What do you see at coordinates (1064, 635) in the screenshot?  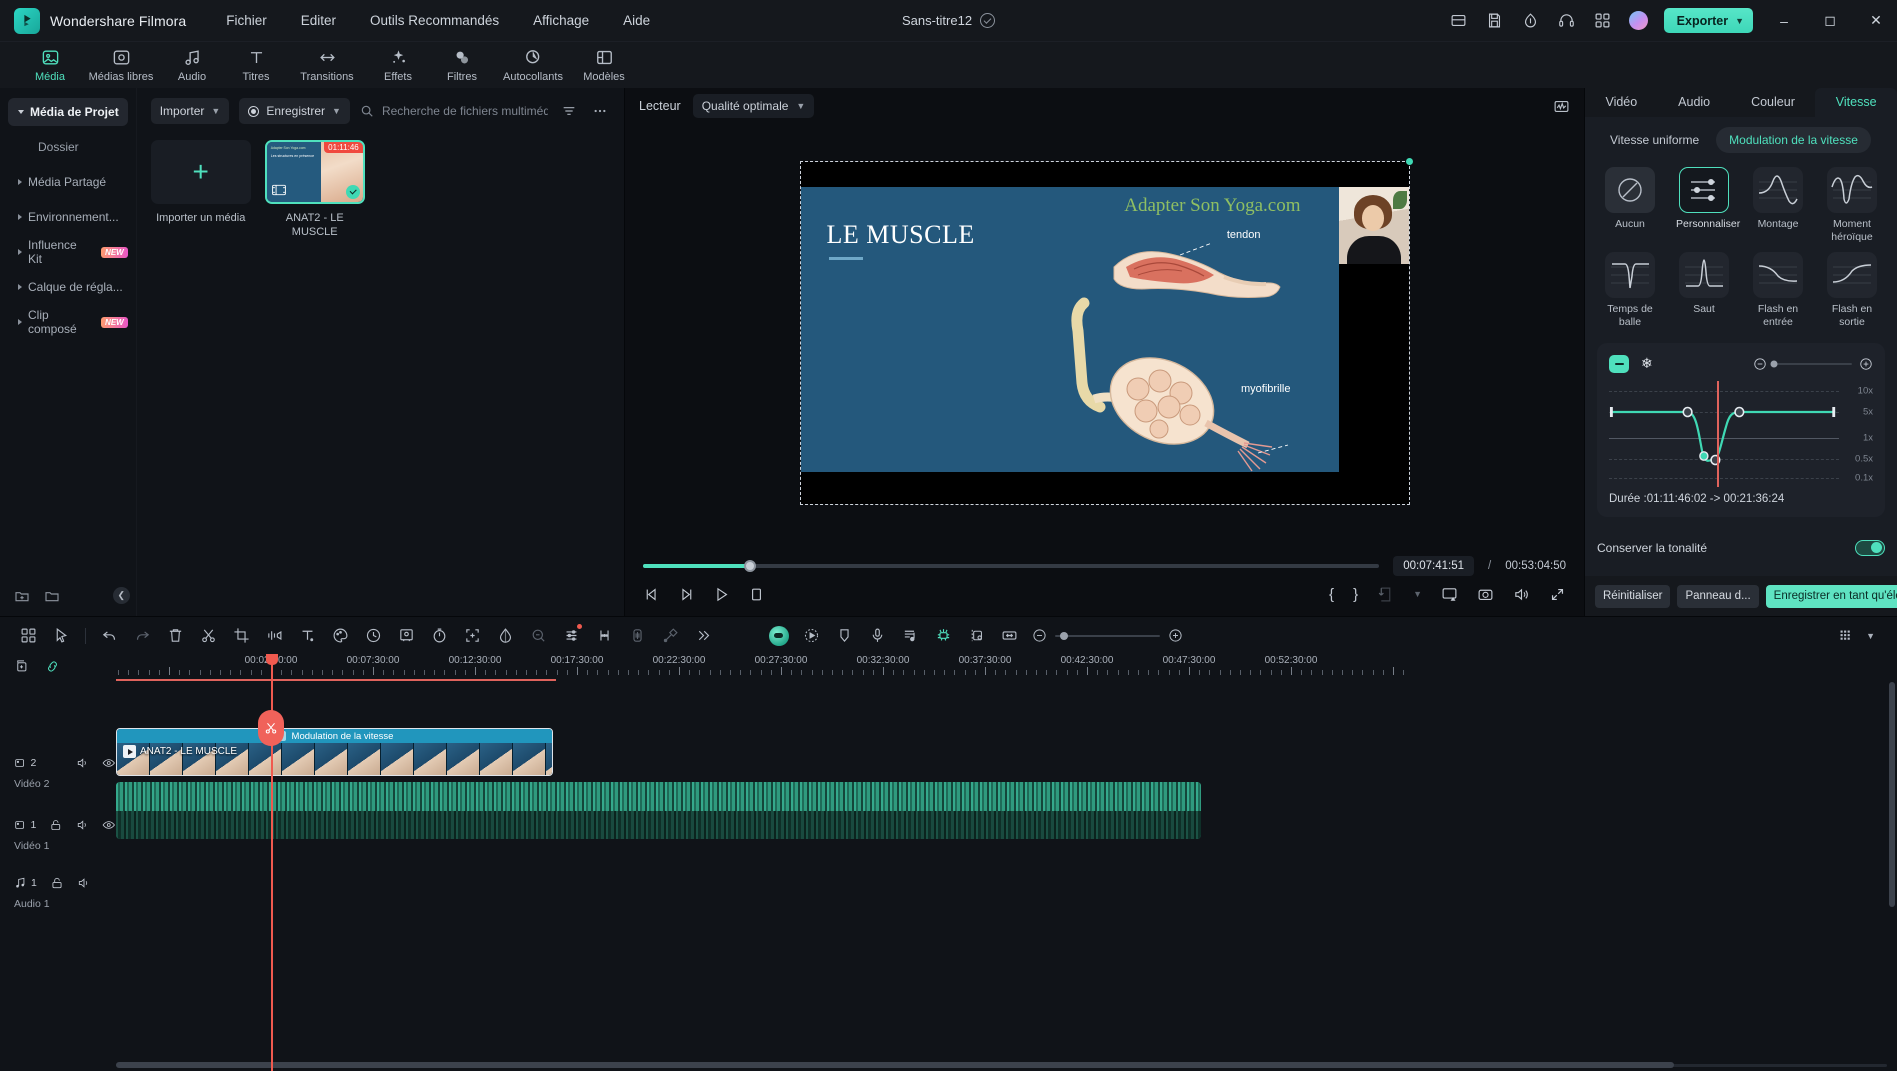 I see `timeline-zoom-knob` at bounding box center [1064, 635].